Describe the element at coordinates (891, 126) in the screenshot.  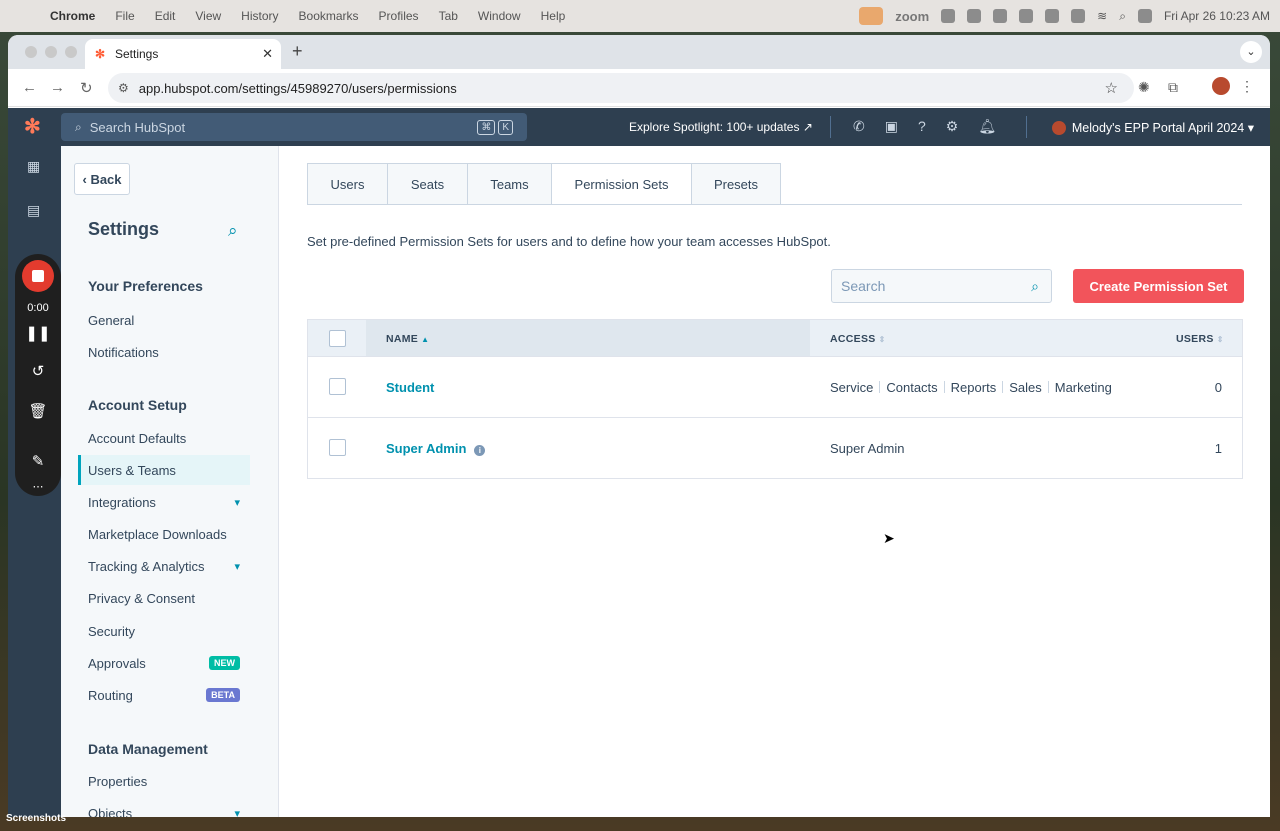
I see `marketplace-icon: ▣` at that location.